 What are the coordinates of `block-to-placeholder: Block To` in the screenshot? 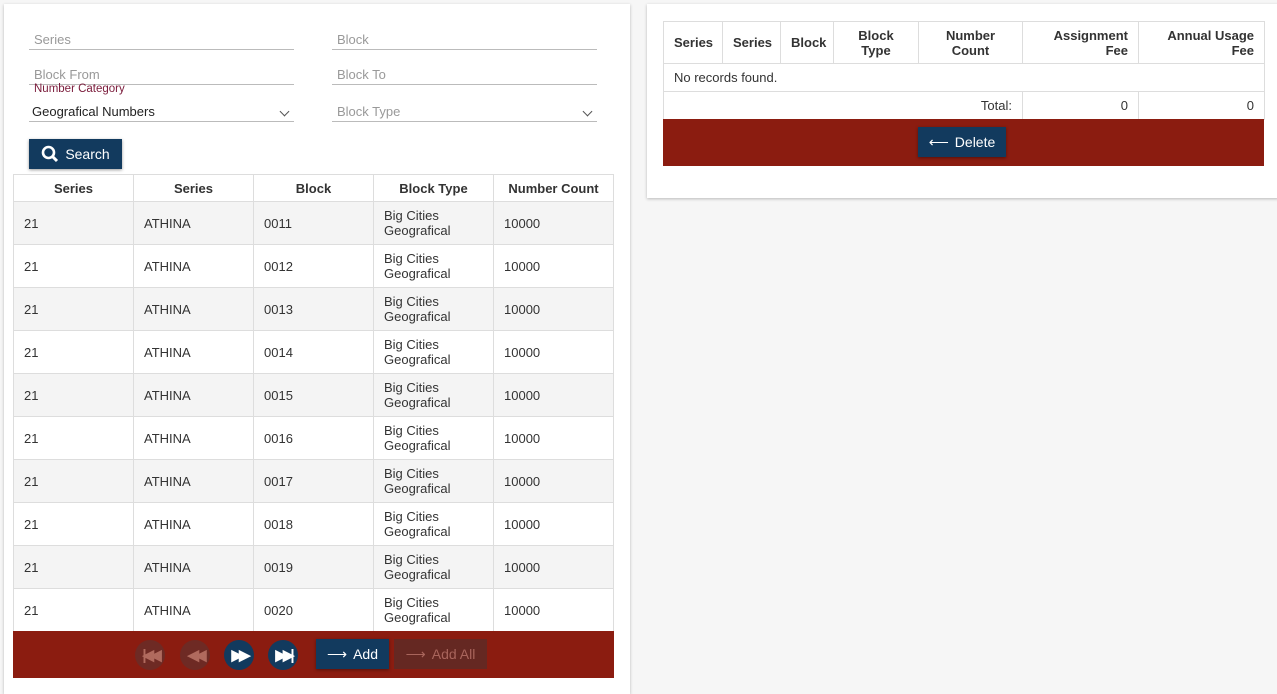 It's located at (361, 74).